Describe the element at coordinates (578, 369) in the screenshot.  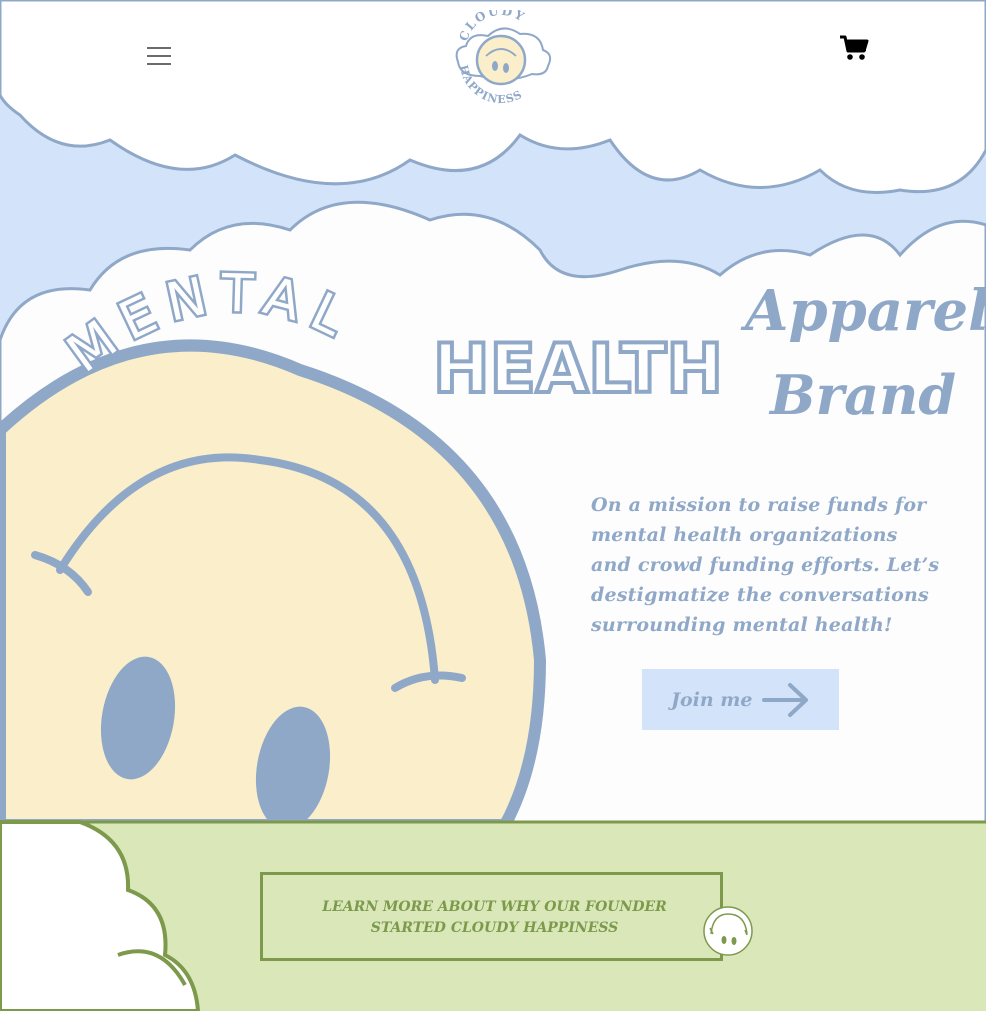
I see `hero-word-health: HEALTH` at that location.